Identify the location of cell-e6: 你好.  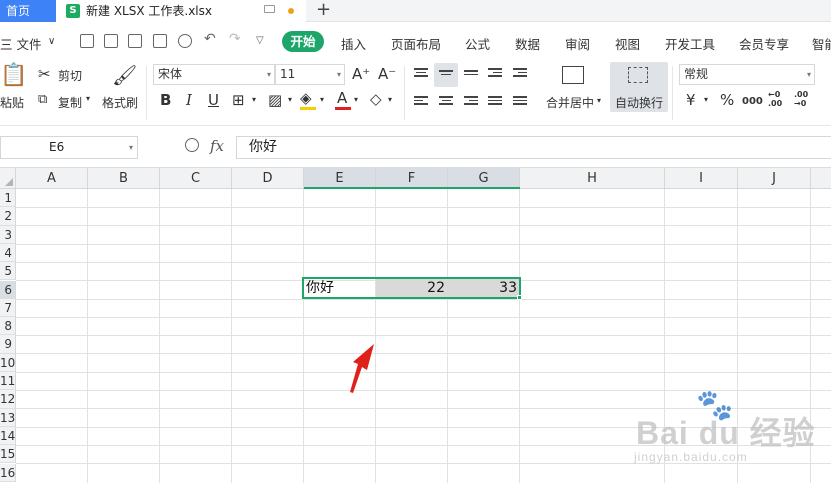
(339, 288).